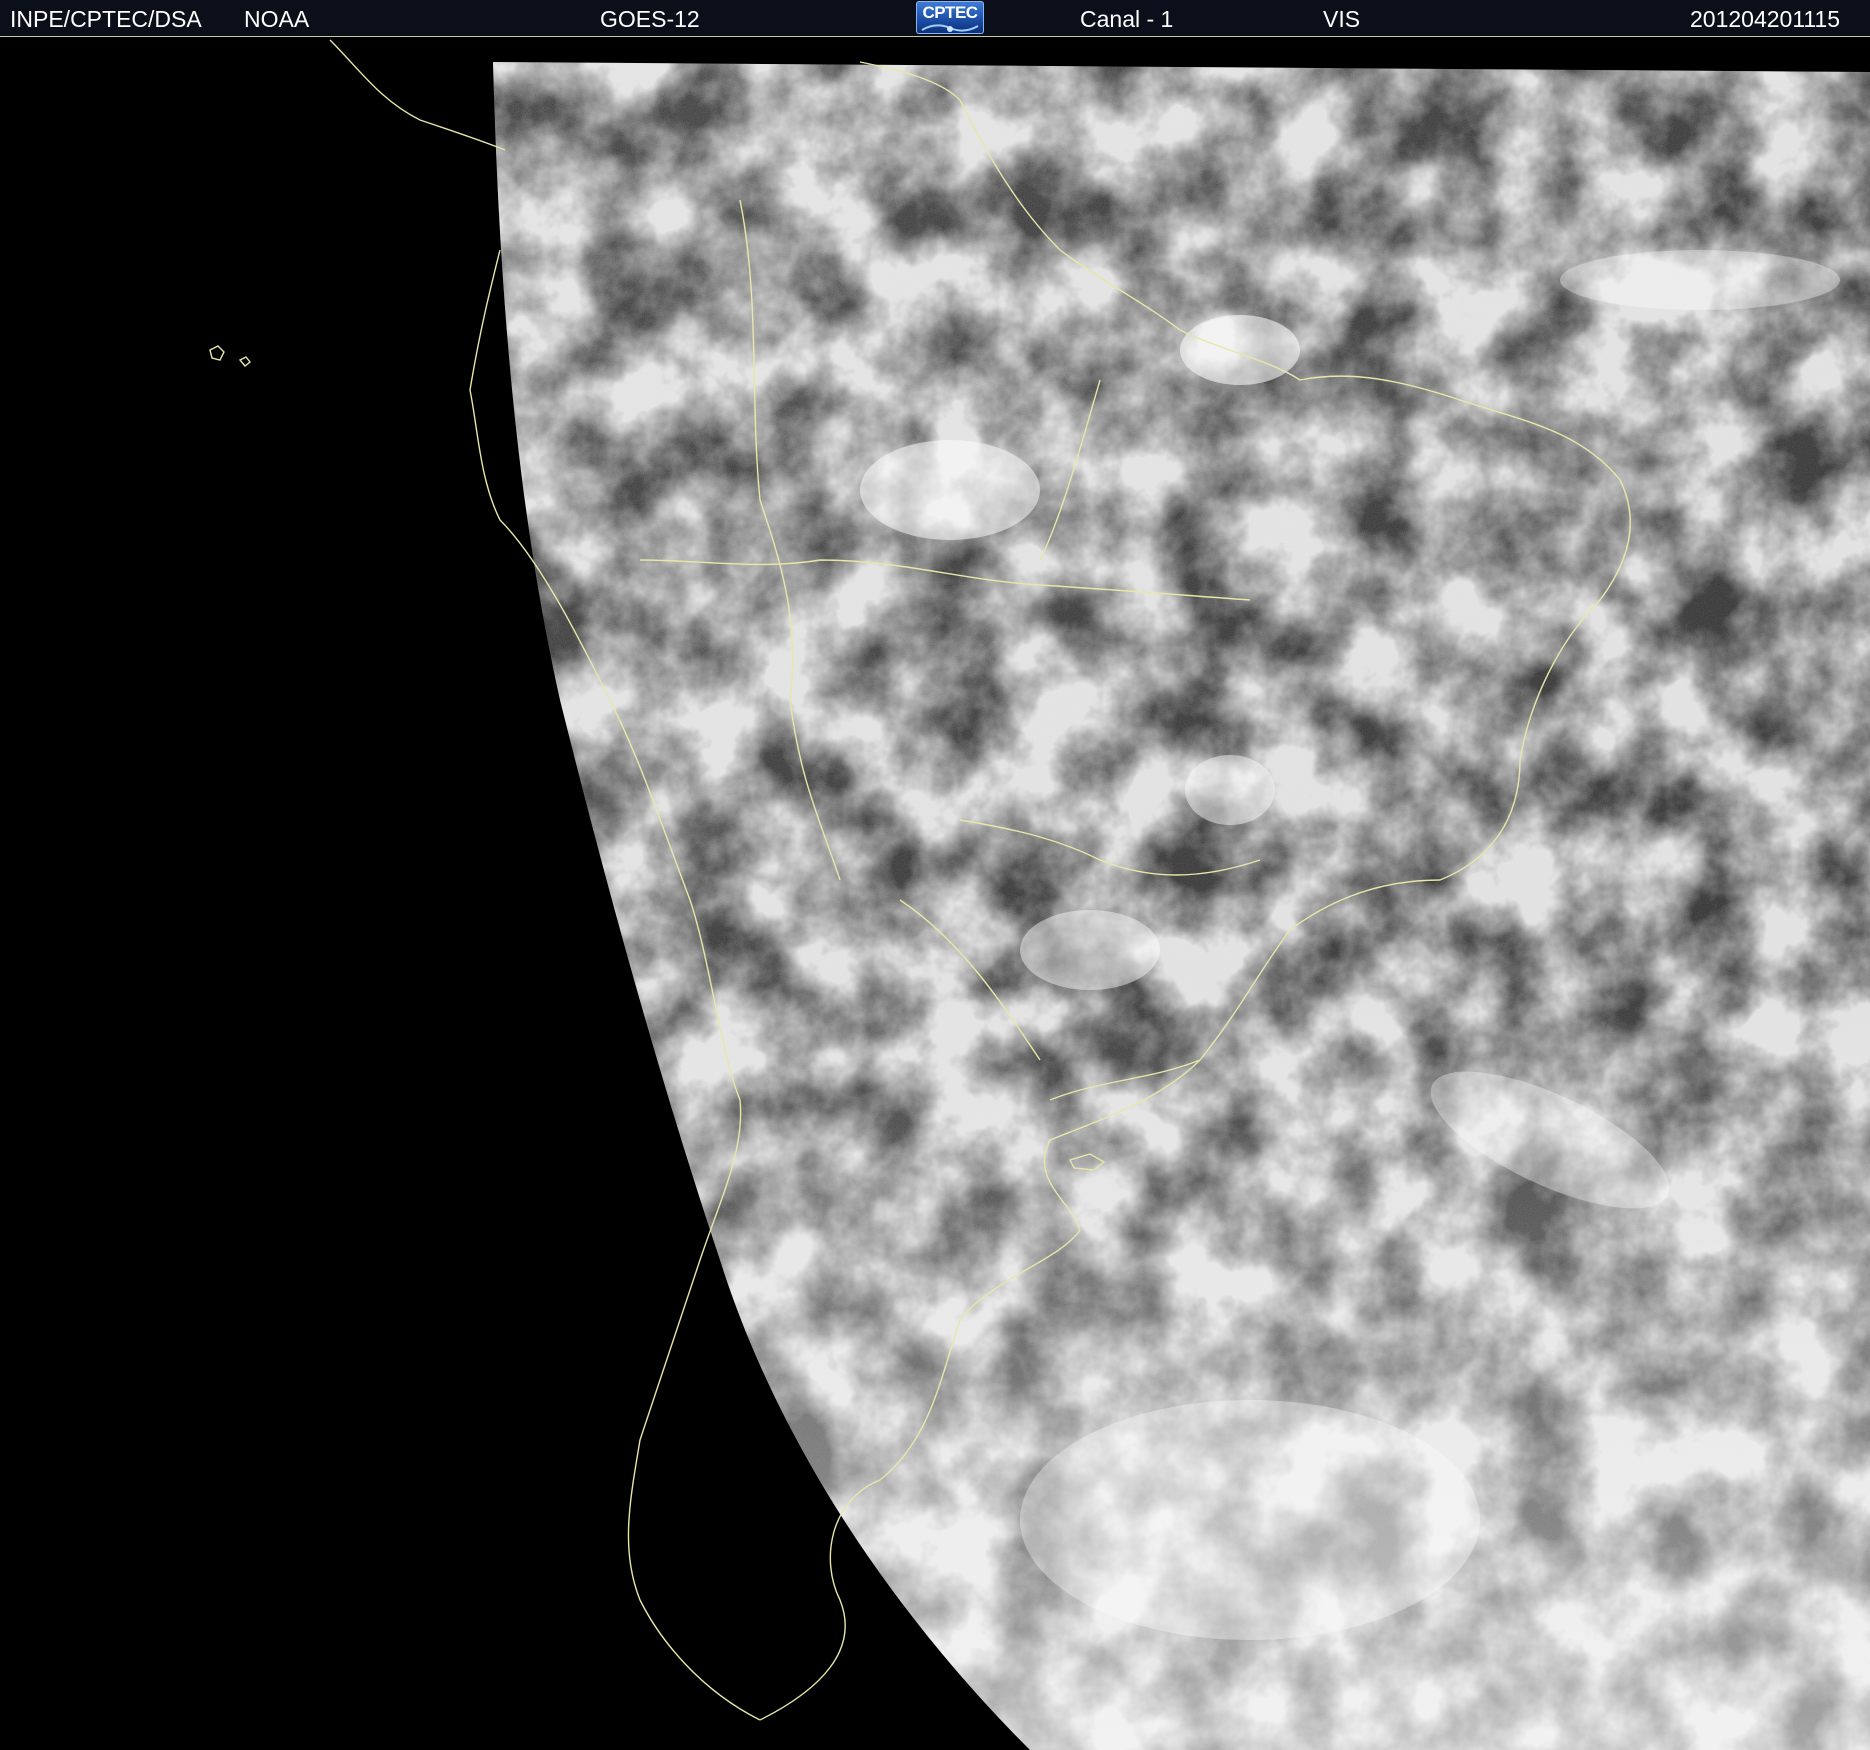 The width and height of the screenshot is (1870, 1750). Describe the element at coordinates (277, 19) in the screenshot. I see `agency-label: NOAA` at that location.